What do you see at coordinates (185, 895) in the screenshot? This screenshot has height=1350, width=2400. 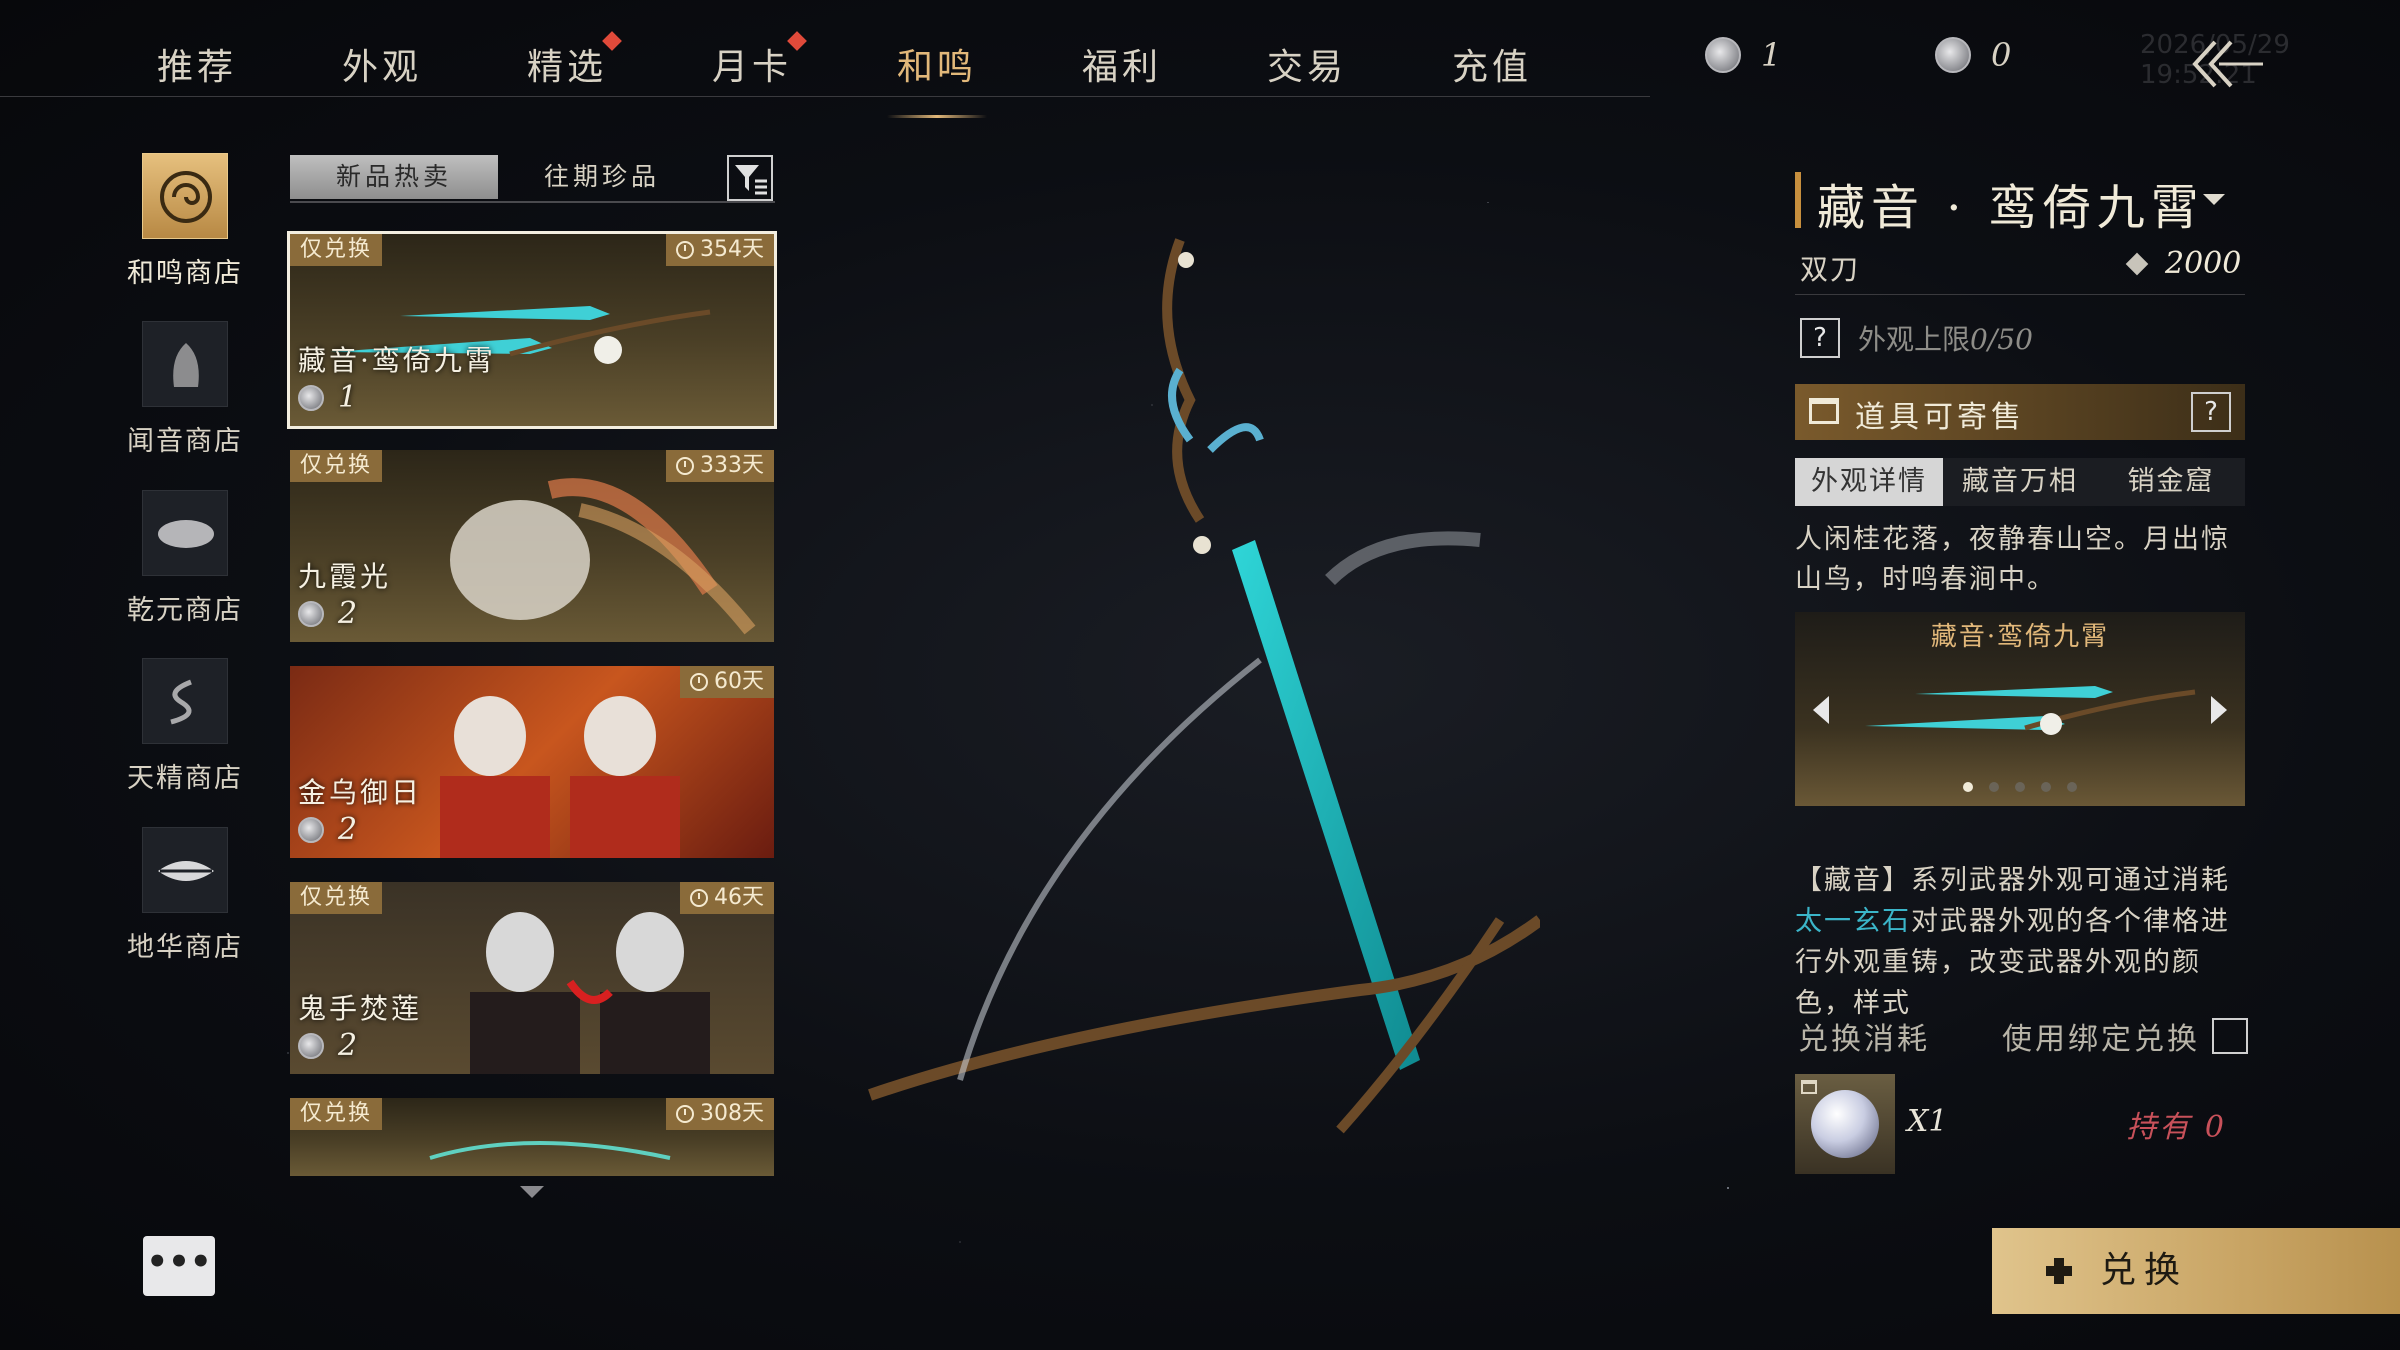 I see `shop-dihua: 地华商店` at bounding box center [185, 895].